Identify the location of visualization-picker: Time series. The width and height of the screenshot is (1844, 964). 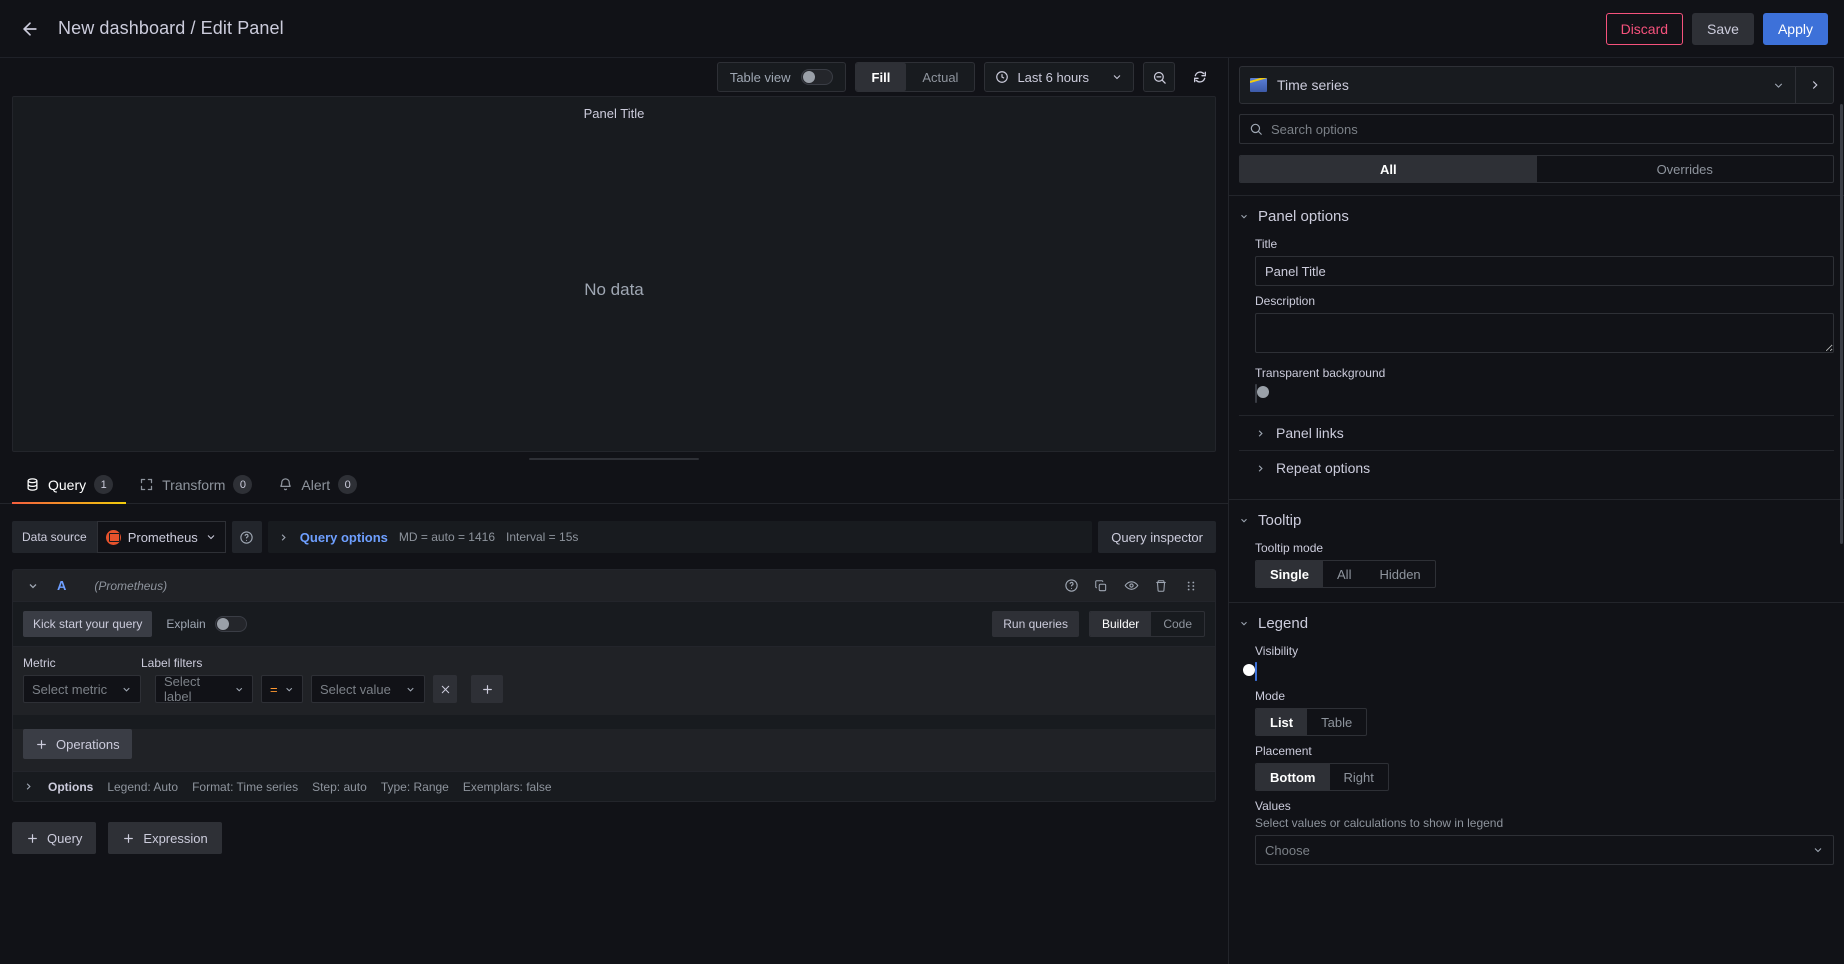
(1536, 85).